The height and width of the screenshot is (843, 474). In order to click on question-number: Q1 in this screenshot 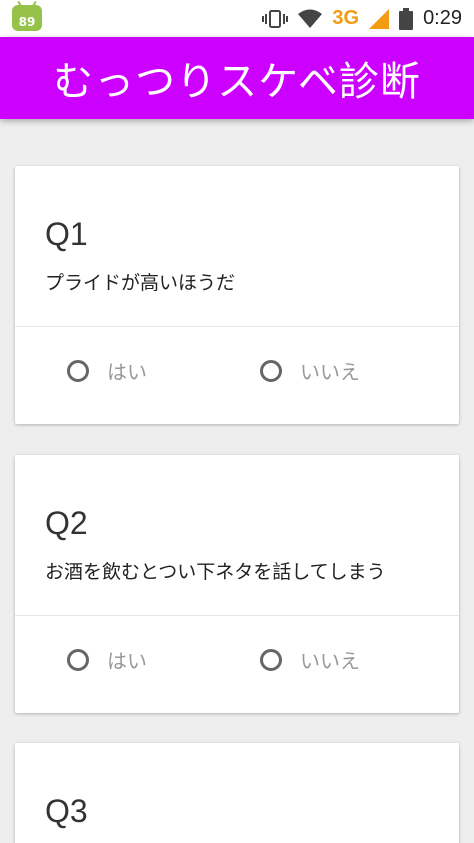, I will do `click(66, 234)`.